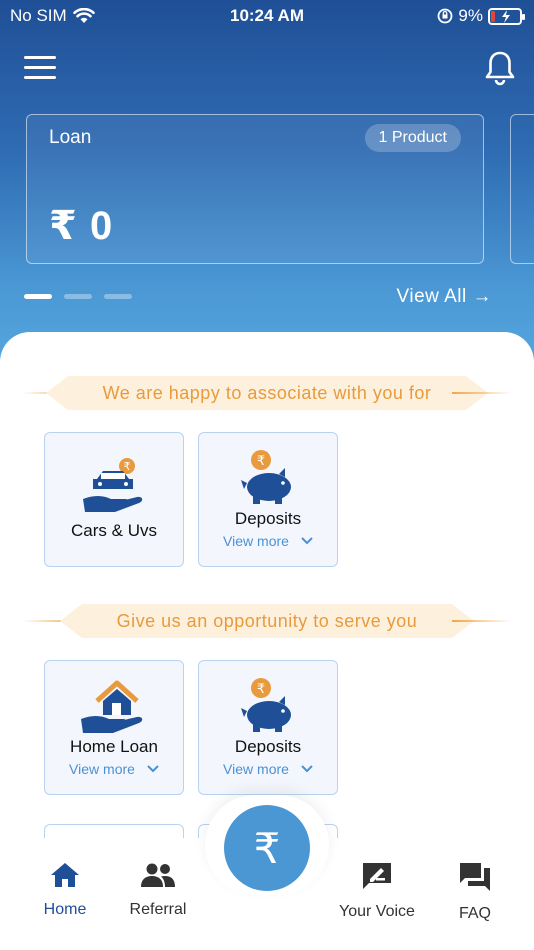 The height and width of the screenshot is (950, 534). I want to click on rotation-lock-icon, so click(445, 16).